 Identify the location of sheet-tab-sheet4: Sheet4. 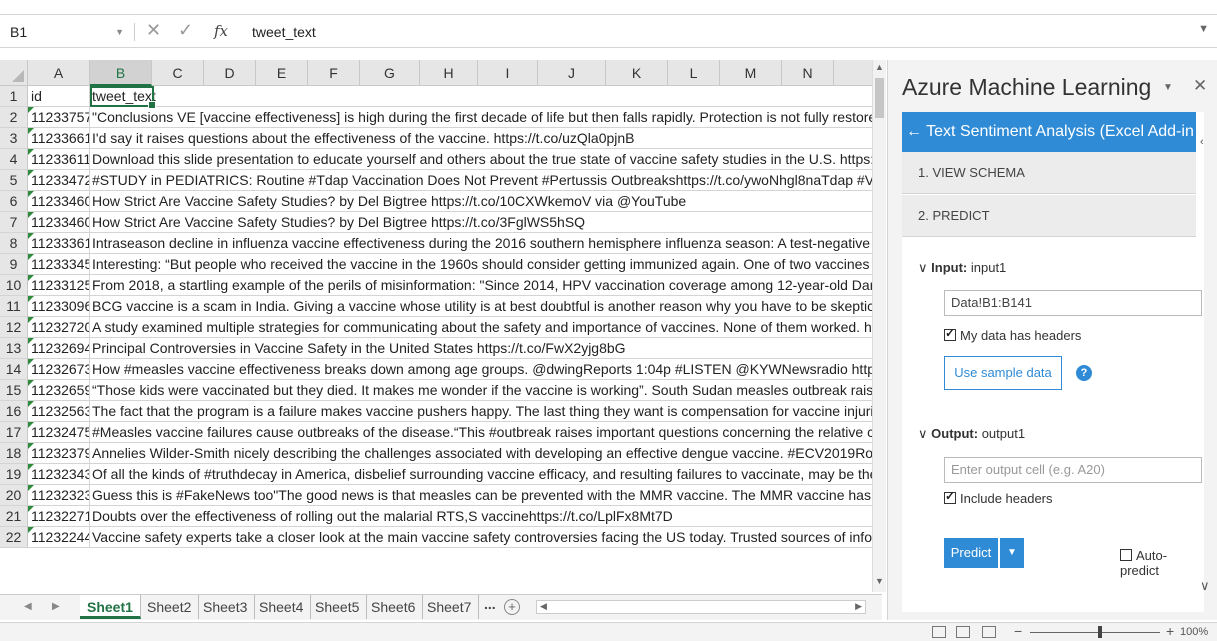
(282, 607).